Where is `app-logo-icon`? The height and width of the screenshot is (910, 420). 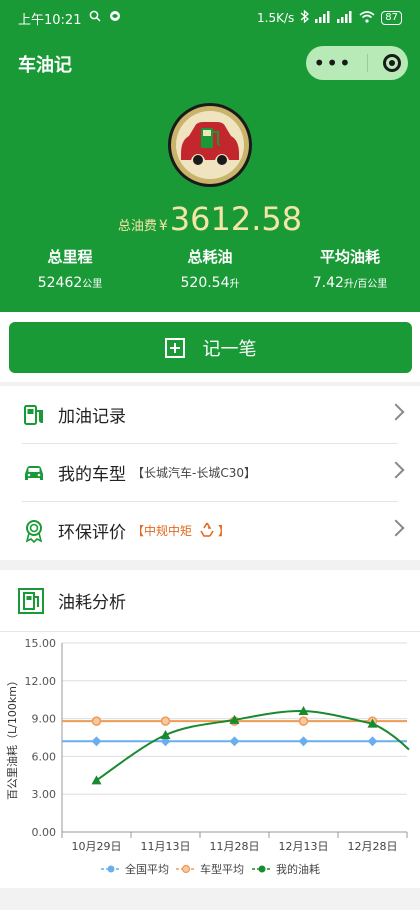 app-logo-icon is located at coordinates (210, 145).